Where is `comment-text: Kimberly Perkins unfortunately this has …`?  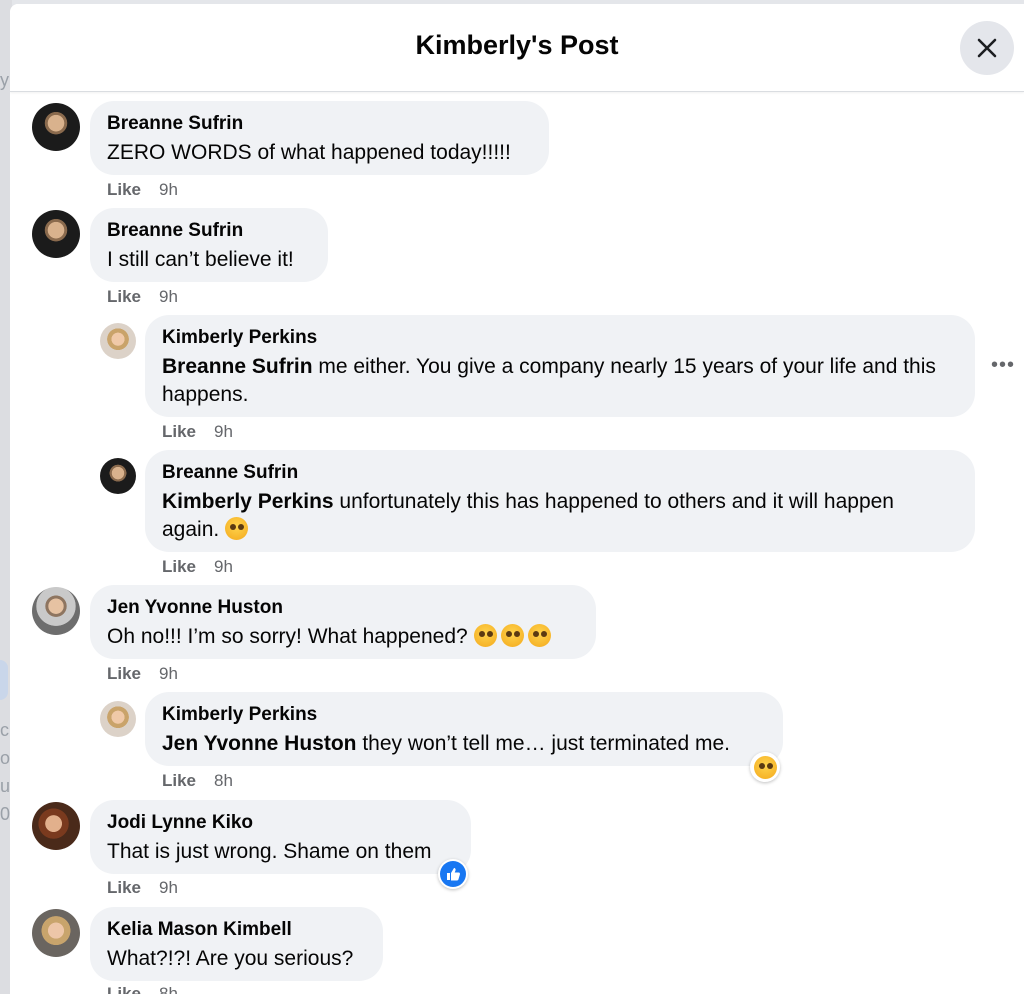
comment-text: Kimberly Perkins unfortunately this has … is located at coordinates (528, 515).